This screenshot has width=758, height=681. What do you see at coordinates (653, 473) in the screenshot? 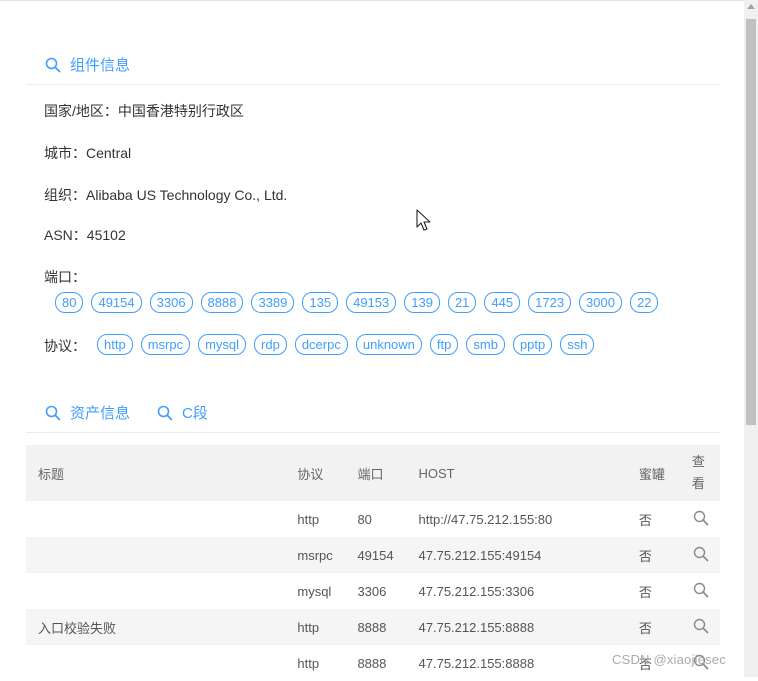
I see `col-honeypot-header: 蜜罐` at bounding box center [653, 473].